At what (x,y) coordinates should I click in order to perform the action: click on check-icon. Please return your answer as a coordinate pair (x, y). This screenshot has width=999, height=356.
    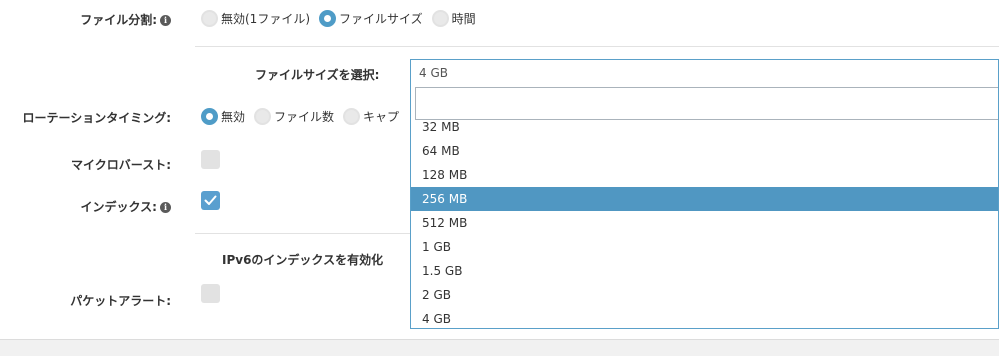
    Looking at the image, I should click on (210, 200).